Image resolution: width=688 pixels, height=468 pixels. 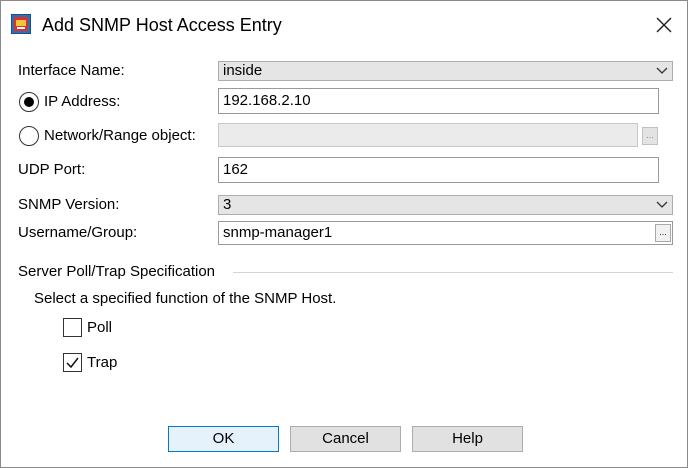 What do you see at coordinates (78, 232) in the screenshot?
I see `username-group-label: Username/Group:` at bounding box center [78, 232].